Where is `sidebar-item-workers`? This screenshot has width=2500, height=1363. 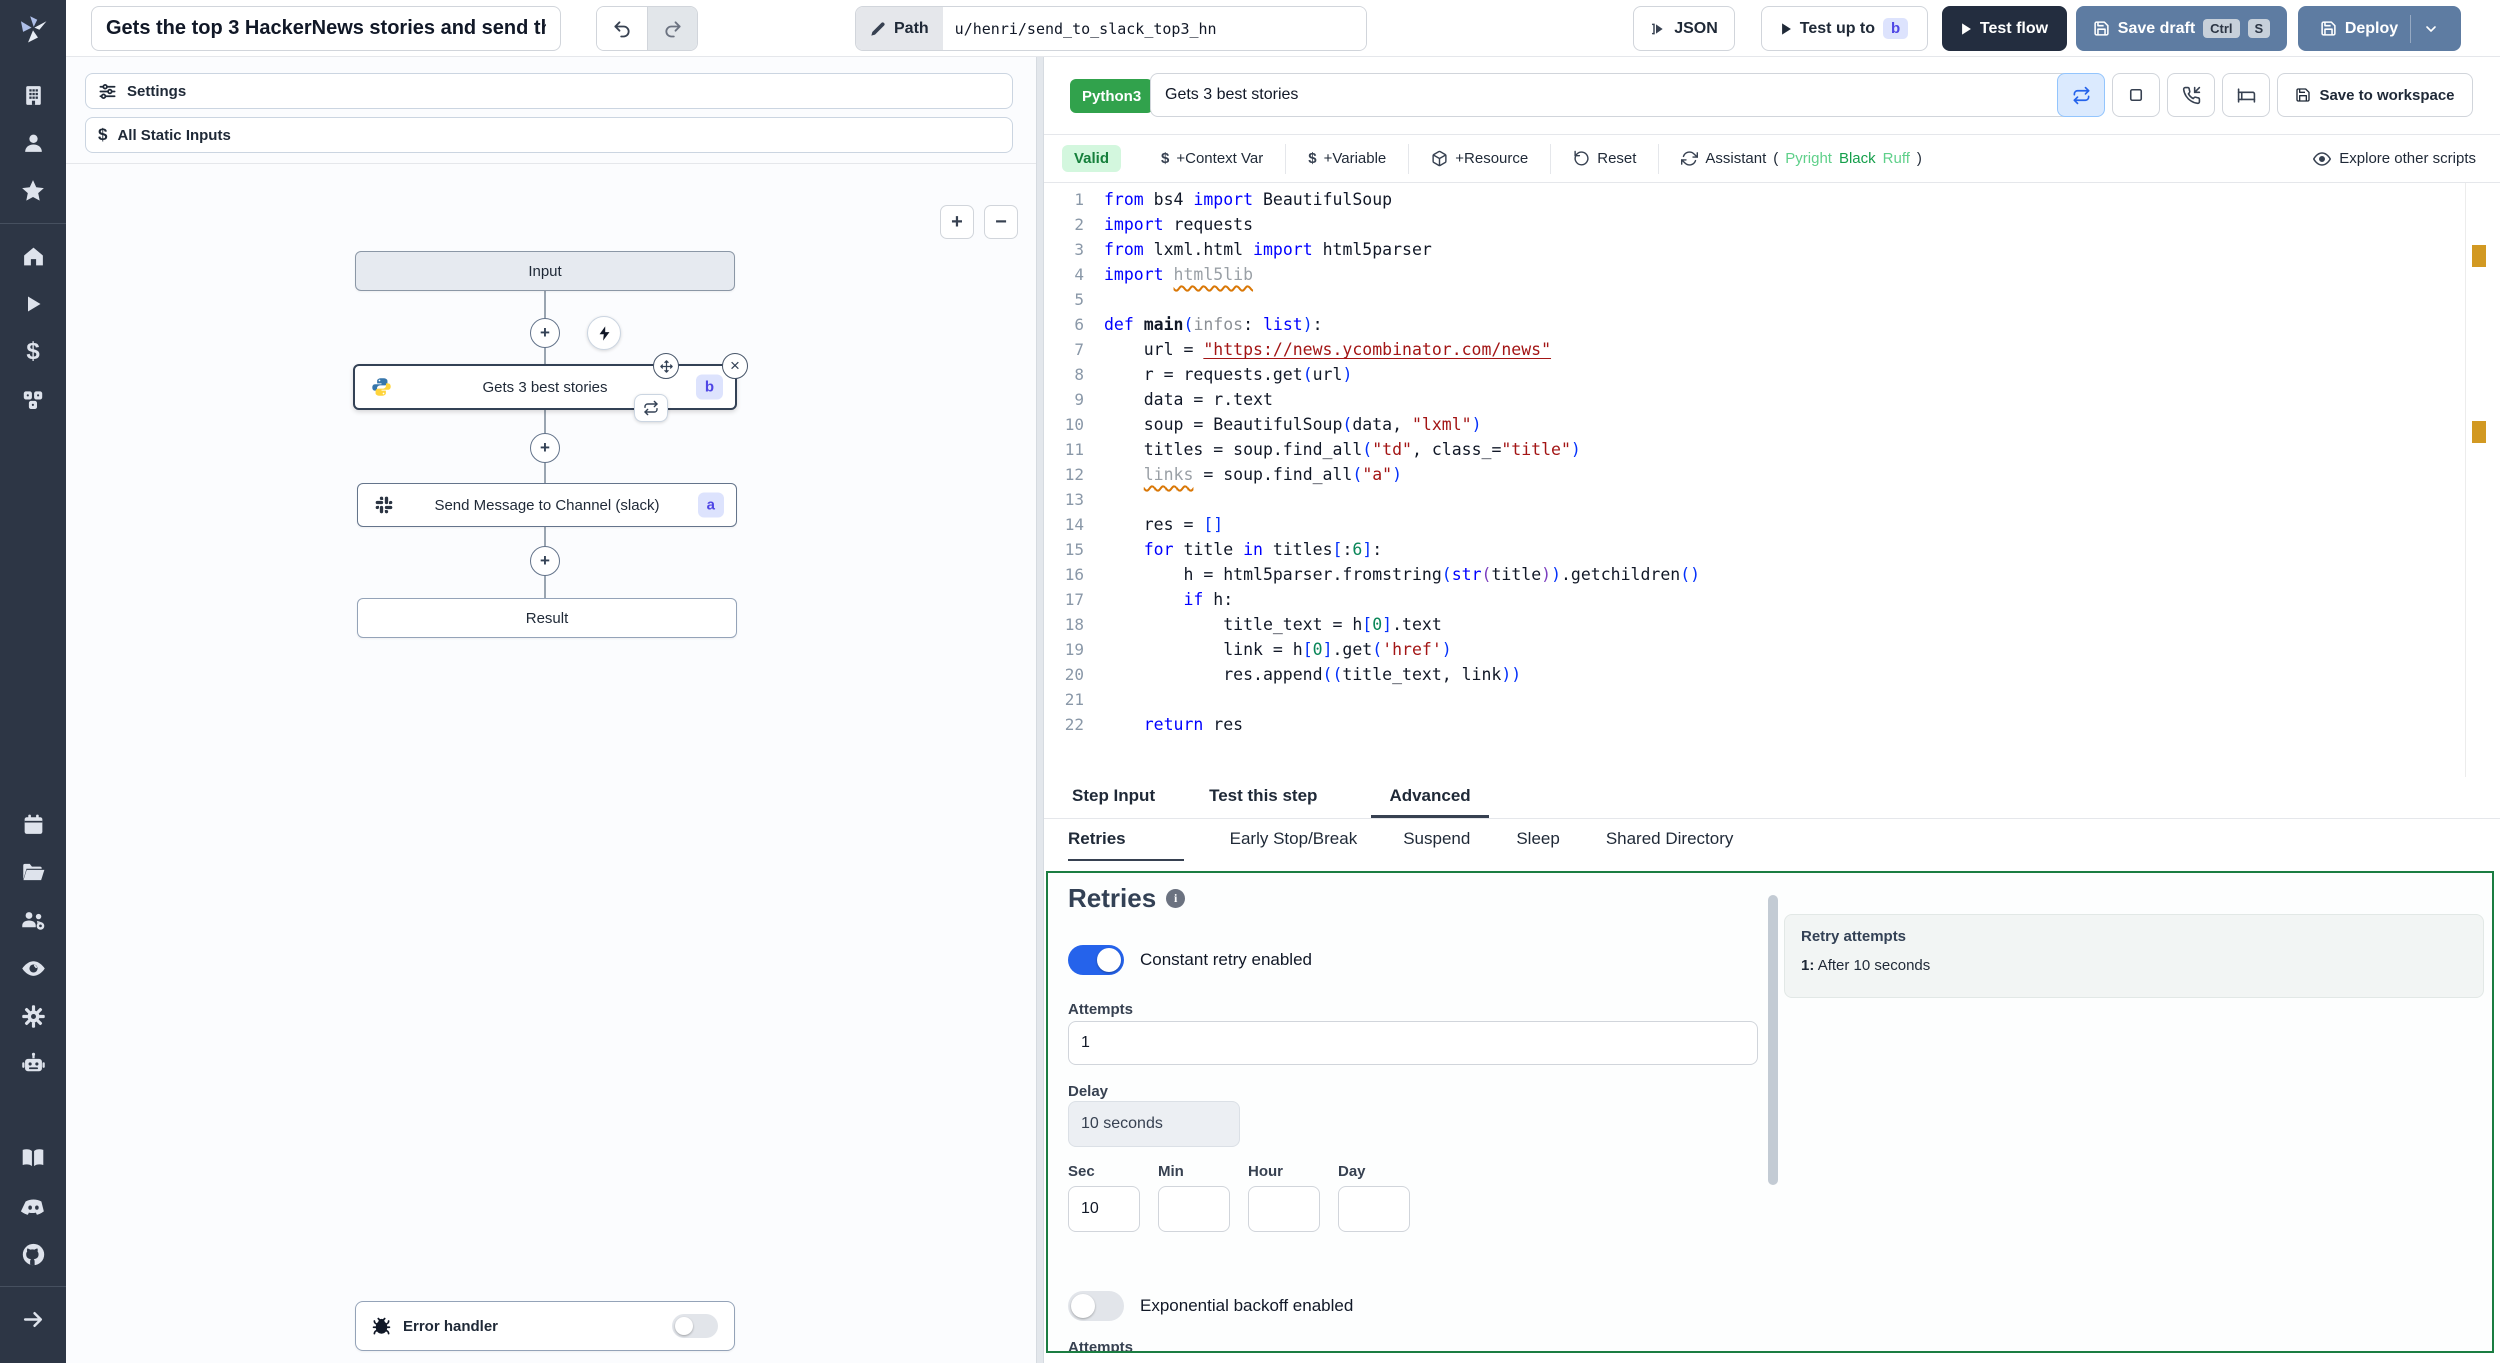 sidebar-item-workers is located at coordinates (33, 1064).